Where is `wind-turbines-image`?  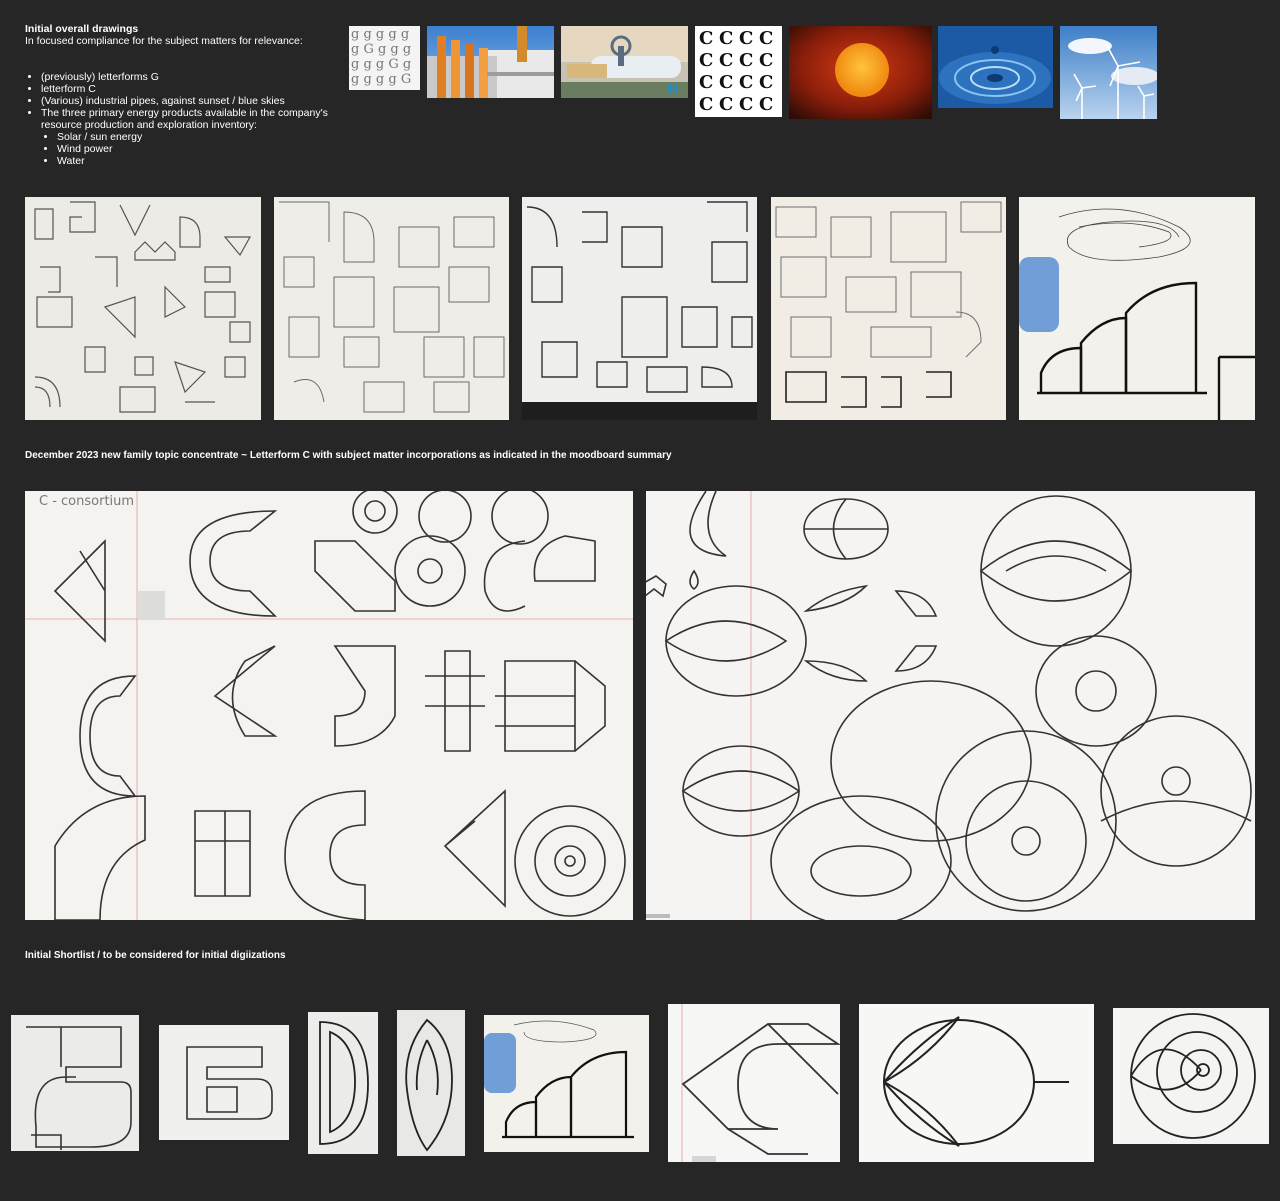 wind-turbines-image is located at coordinates (1108, 72).